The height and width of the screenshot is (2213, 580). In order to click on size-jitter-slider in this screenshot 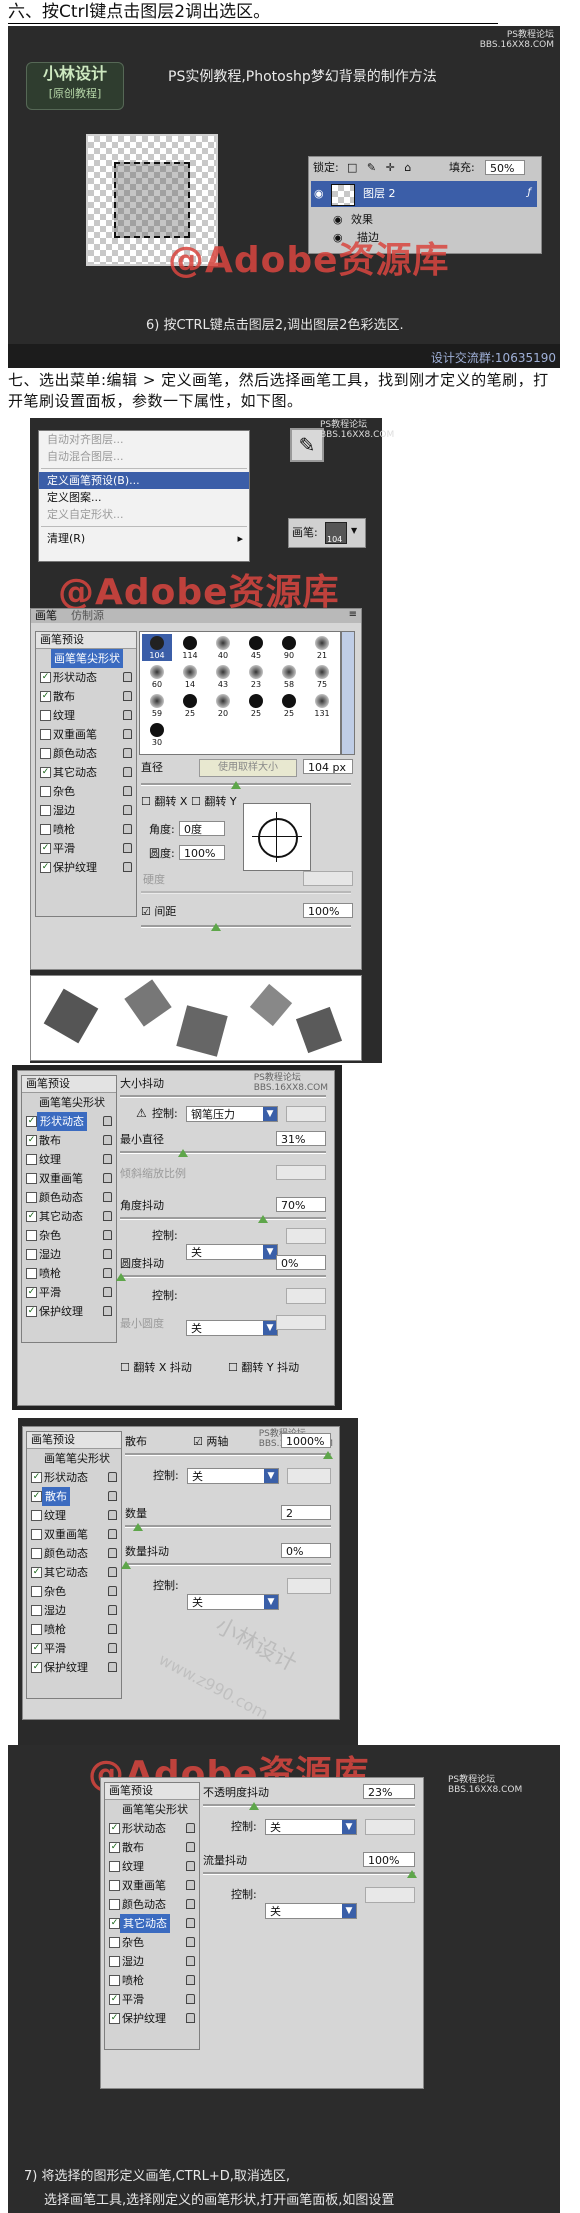, I will do `click(223, 1096)`.